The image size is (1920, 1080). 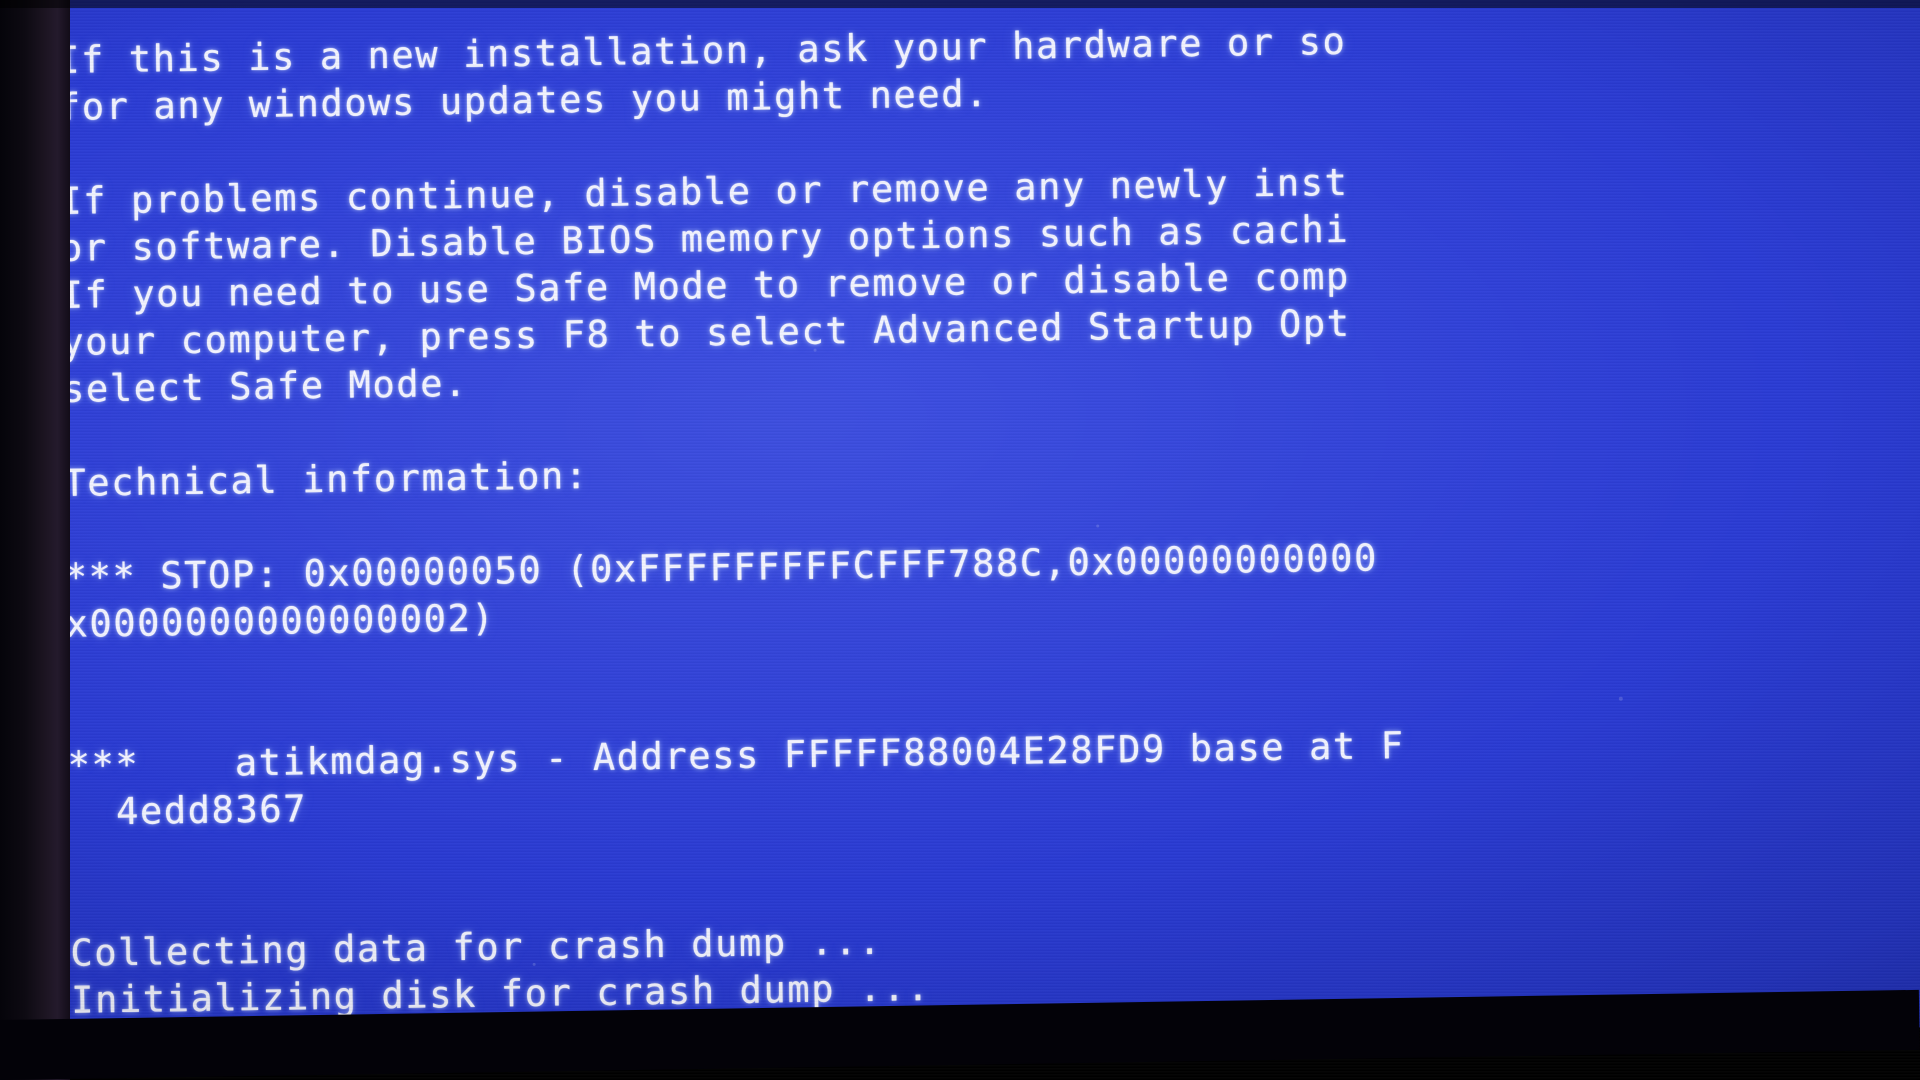 I want to click on monitor-bezel-left, so click(x=35, y=540).